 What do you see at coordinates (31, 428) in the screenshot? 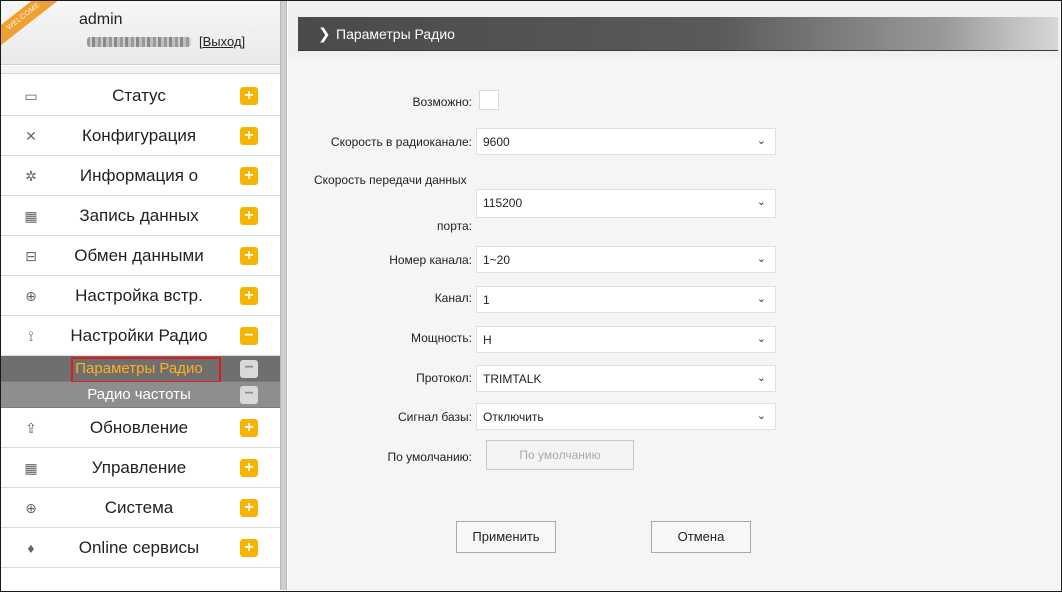
I see `upload-icon: ⇪` at bounding box center [31, 428].